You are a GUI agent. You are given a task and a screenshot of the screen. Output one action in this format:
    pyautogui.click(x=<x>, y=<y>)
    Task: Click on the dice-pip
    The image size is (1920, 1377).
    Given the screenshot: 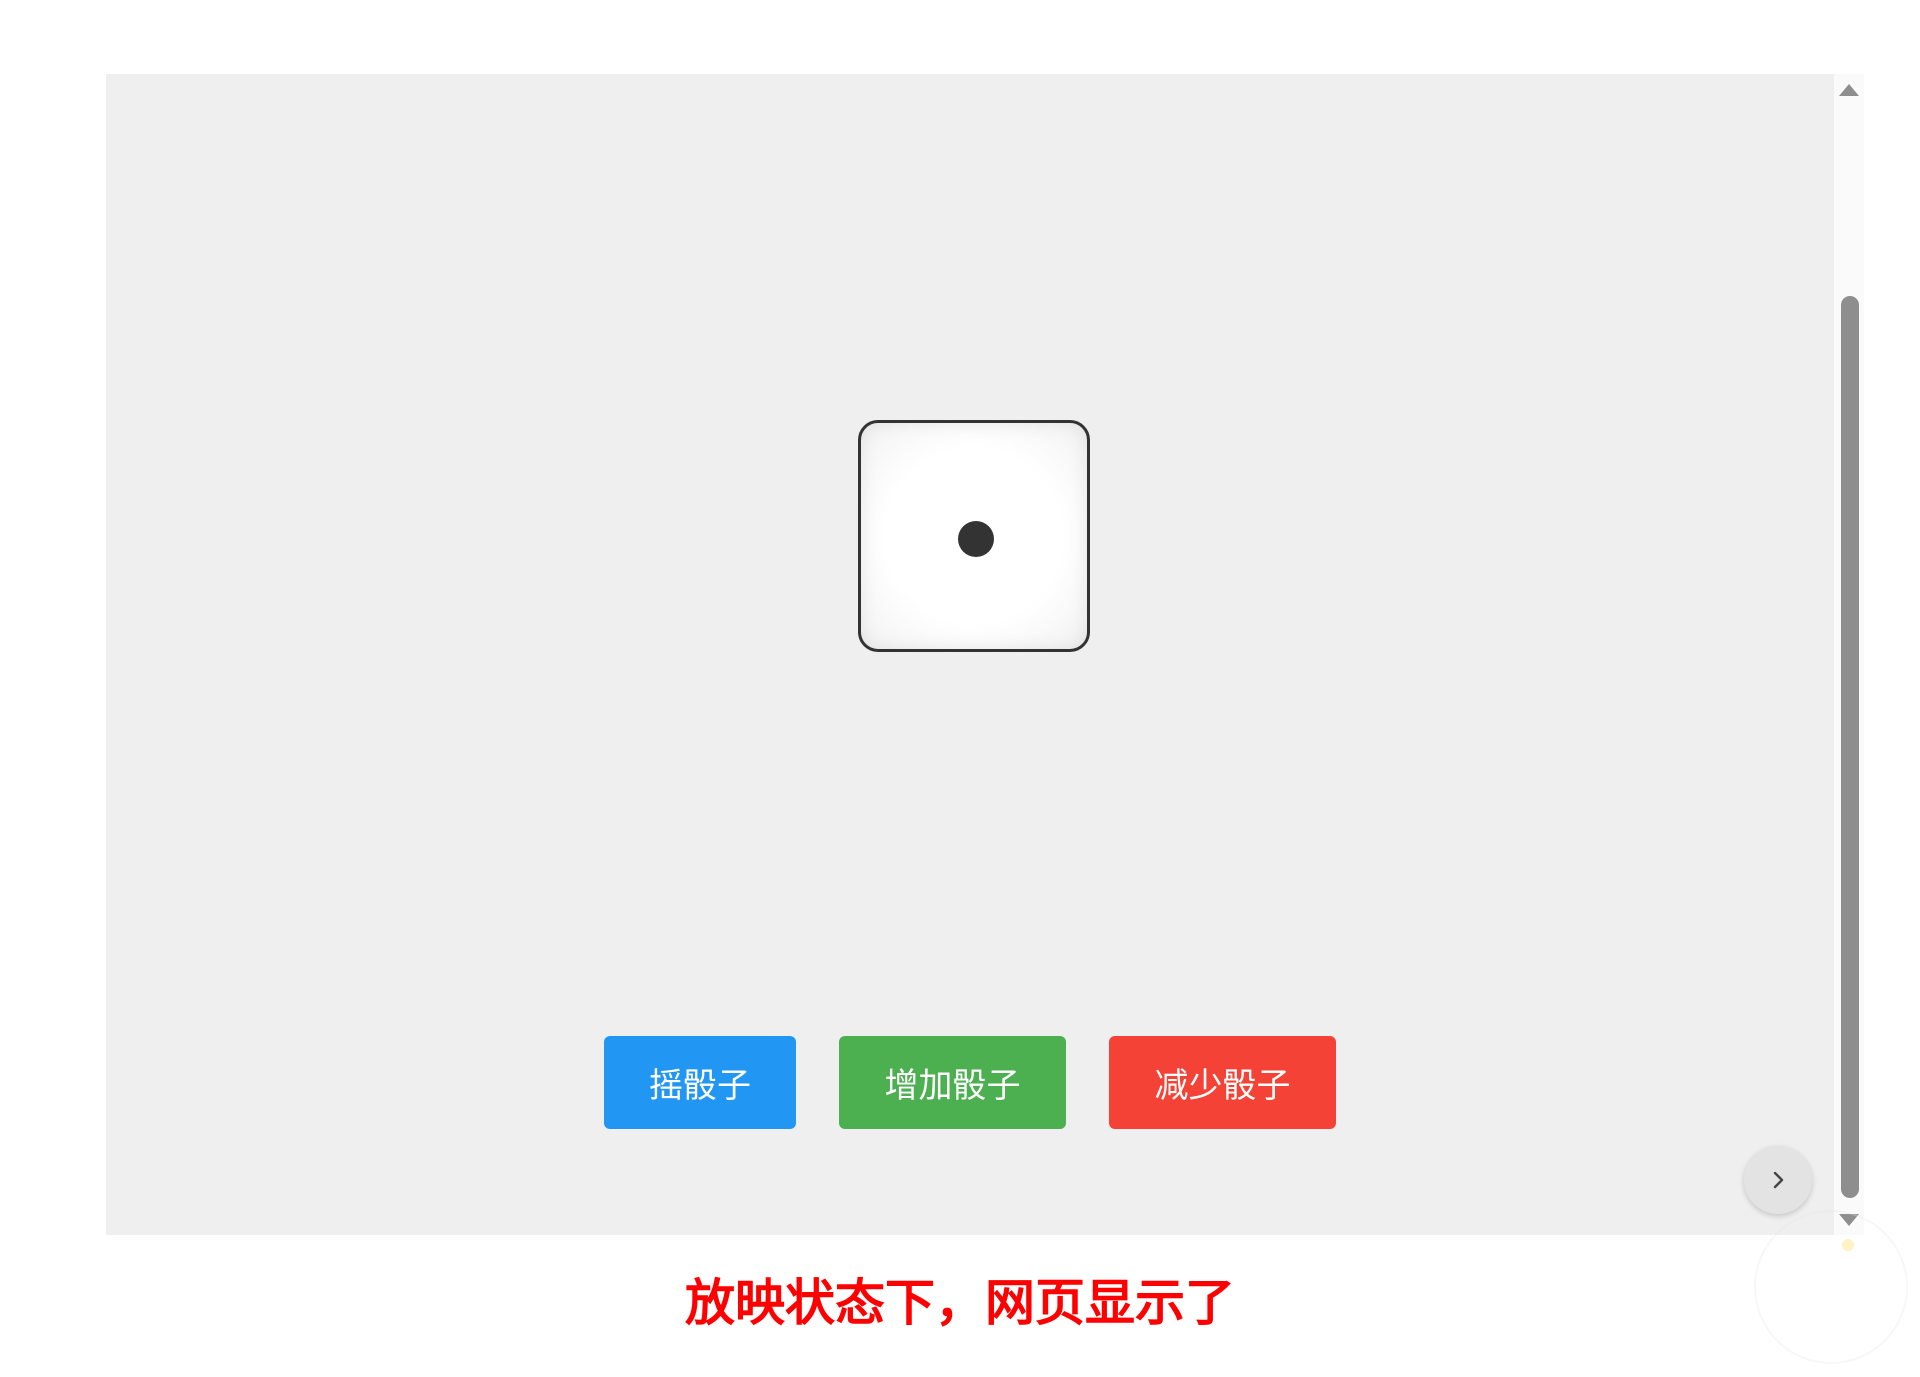 What is the action you would take?
    pyautogui.click(x=976, y=539)
    